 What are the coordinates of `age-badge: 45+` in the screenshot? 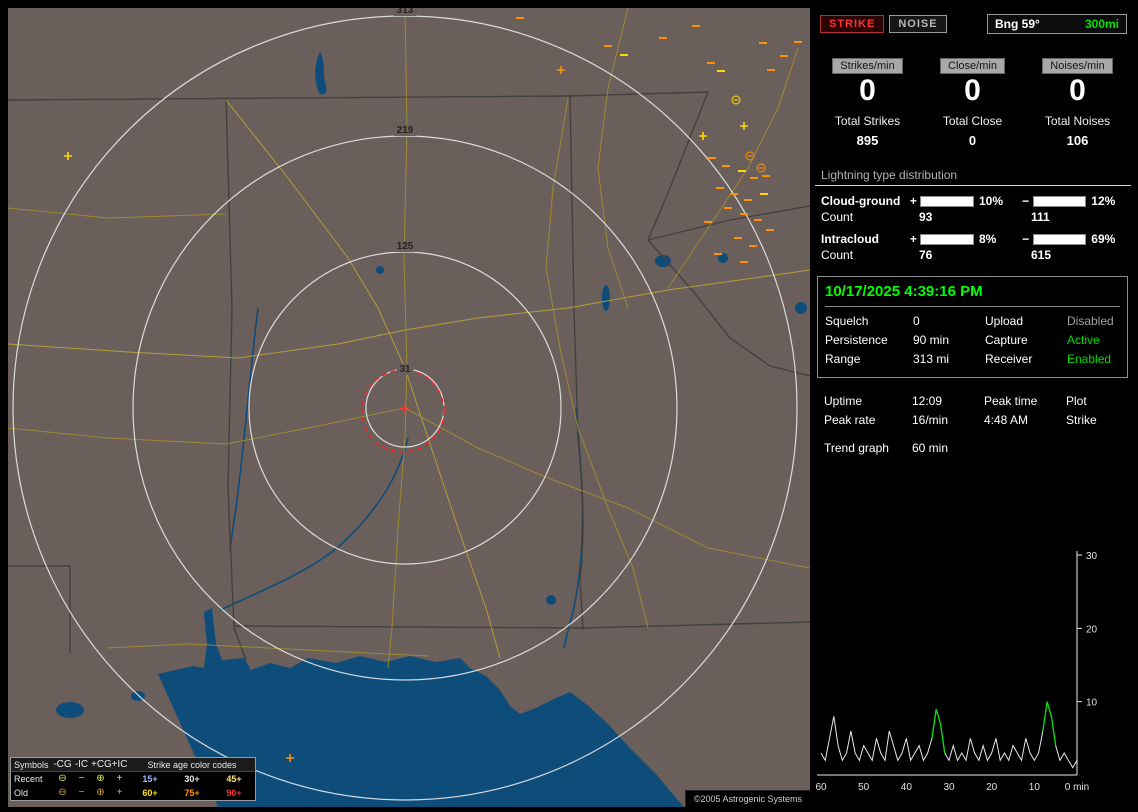 It's located at (234, 779).